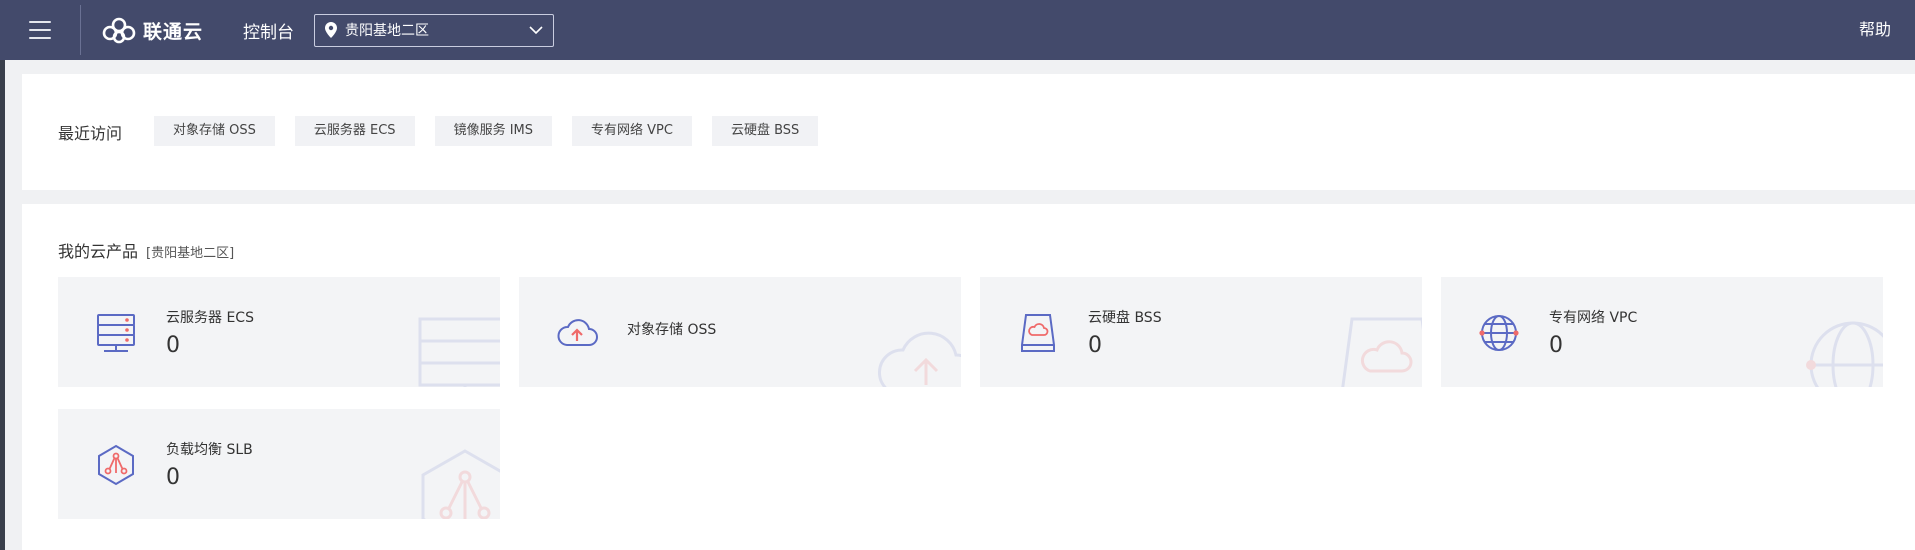 The height and width of the screenshot is (550, 1915). What do you see at coordinates (459, 352) in the screenshot?
I see `server-watermark-icon` at bounding box center [459, 352].